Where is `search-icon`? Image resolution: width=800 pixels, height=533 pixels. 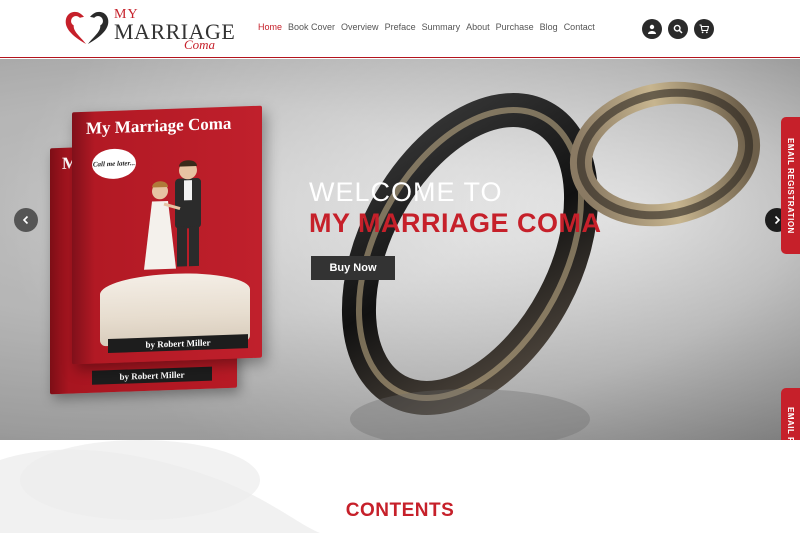
search-icon is located at coordinates (678, 29).